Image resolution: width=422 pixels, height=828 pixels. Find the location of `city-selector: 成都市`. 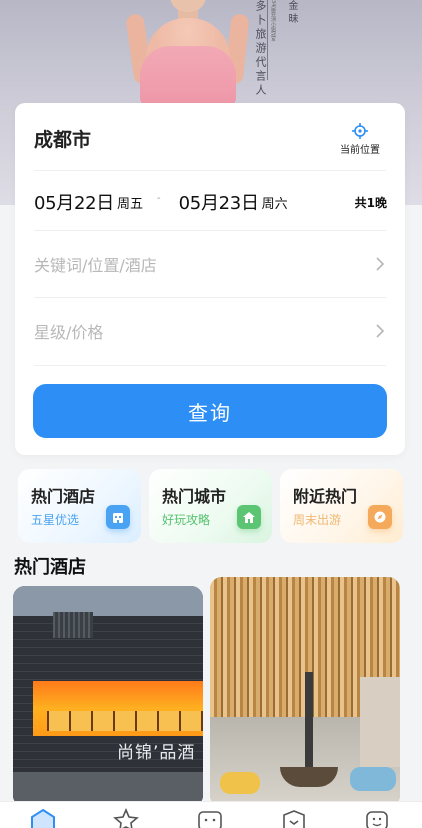

city-selector: 成都市 is located at coordinates (62, 138).